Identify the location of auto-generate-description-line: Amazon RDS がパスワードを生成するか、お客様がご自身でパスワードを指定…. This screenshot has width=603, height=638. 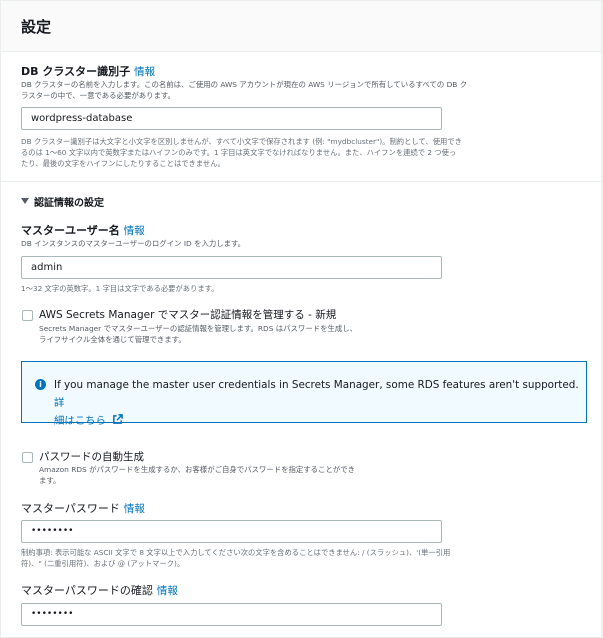
(197, 469).